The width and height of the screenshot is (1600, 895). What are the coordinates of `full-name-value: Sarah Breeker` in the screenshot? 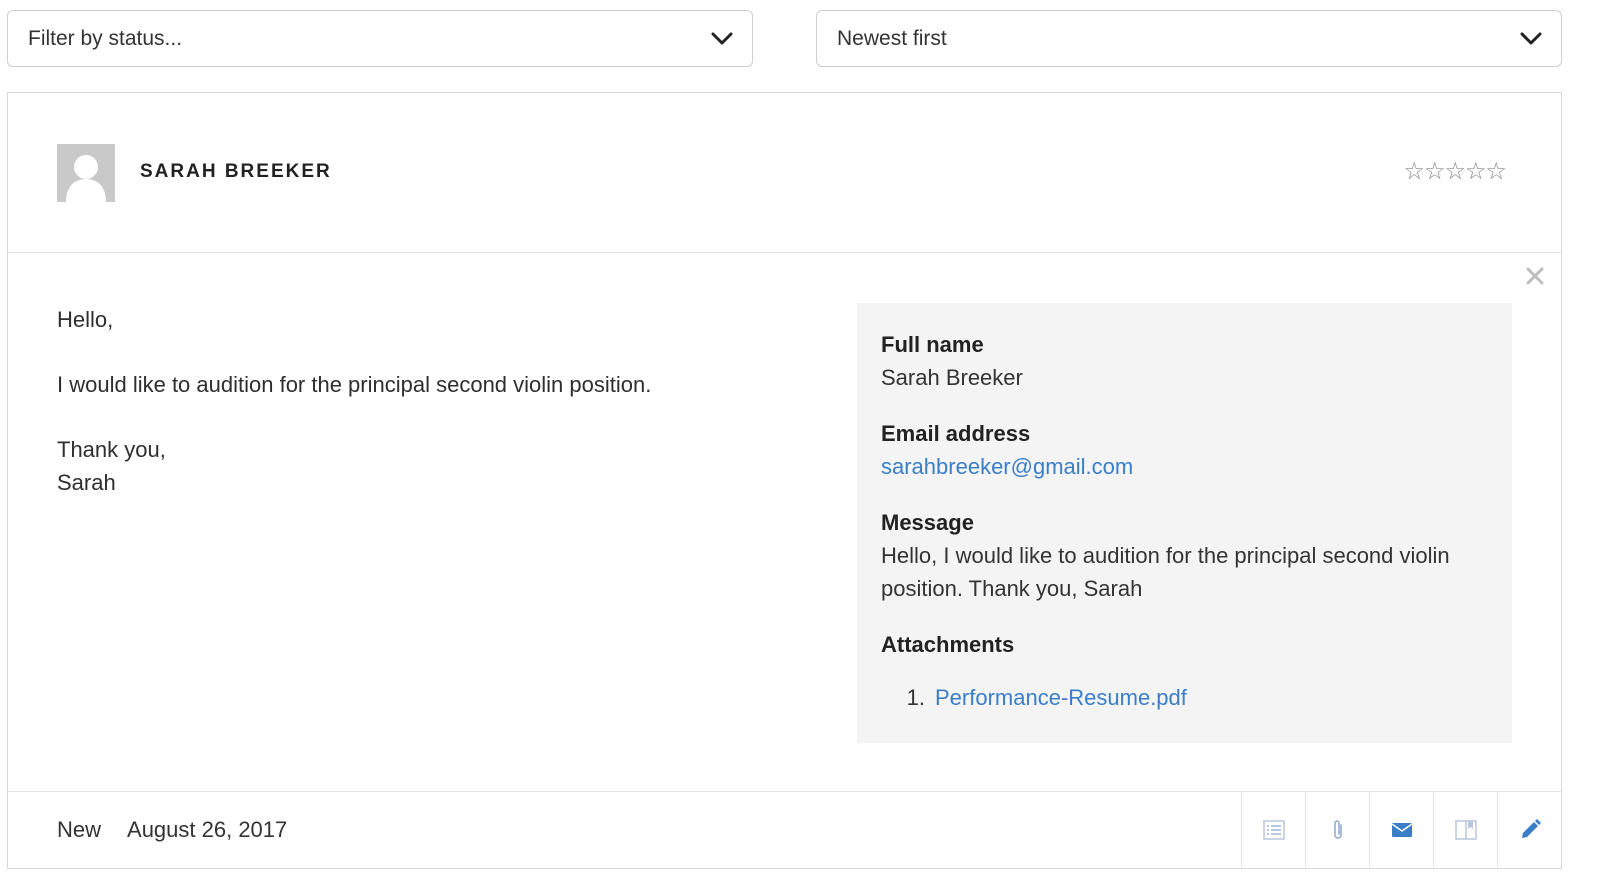 It's located at (952, 377).